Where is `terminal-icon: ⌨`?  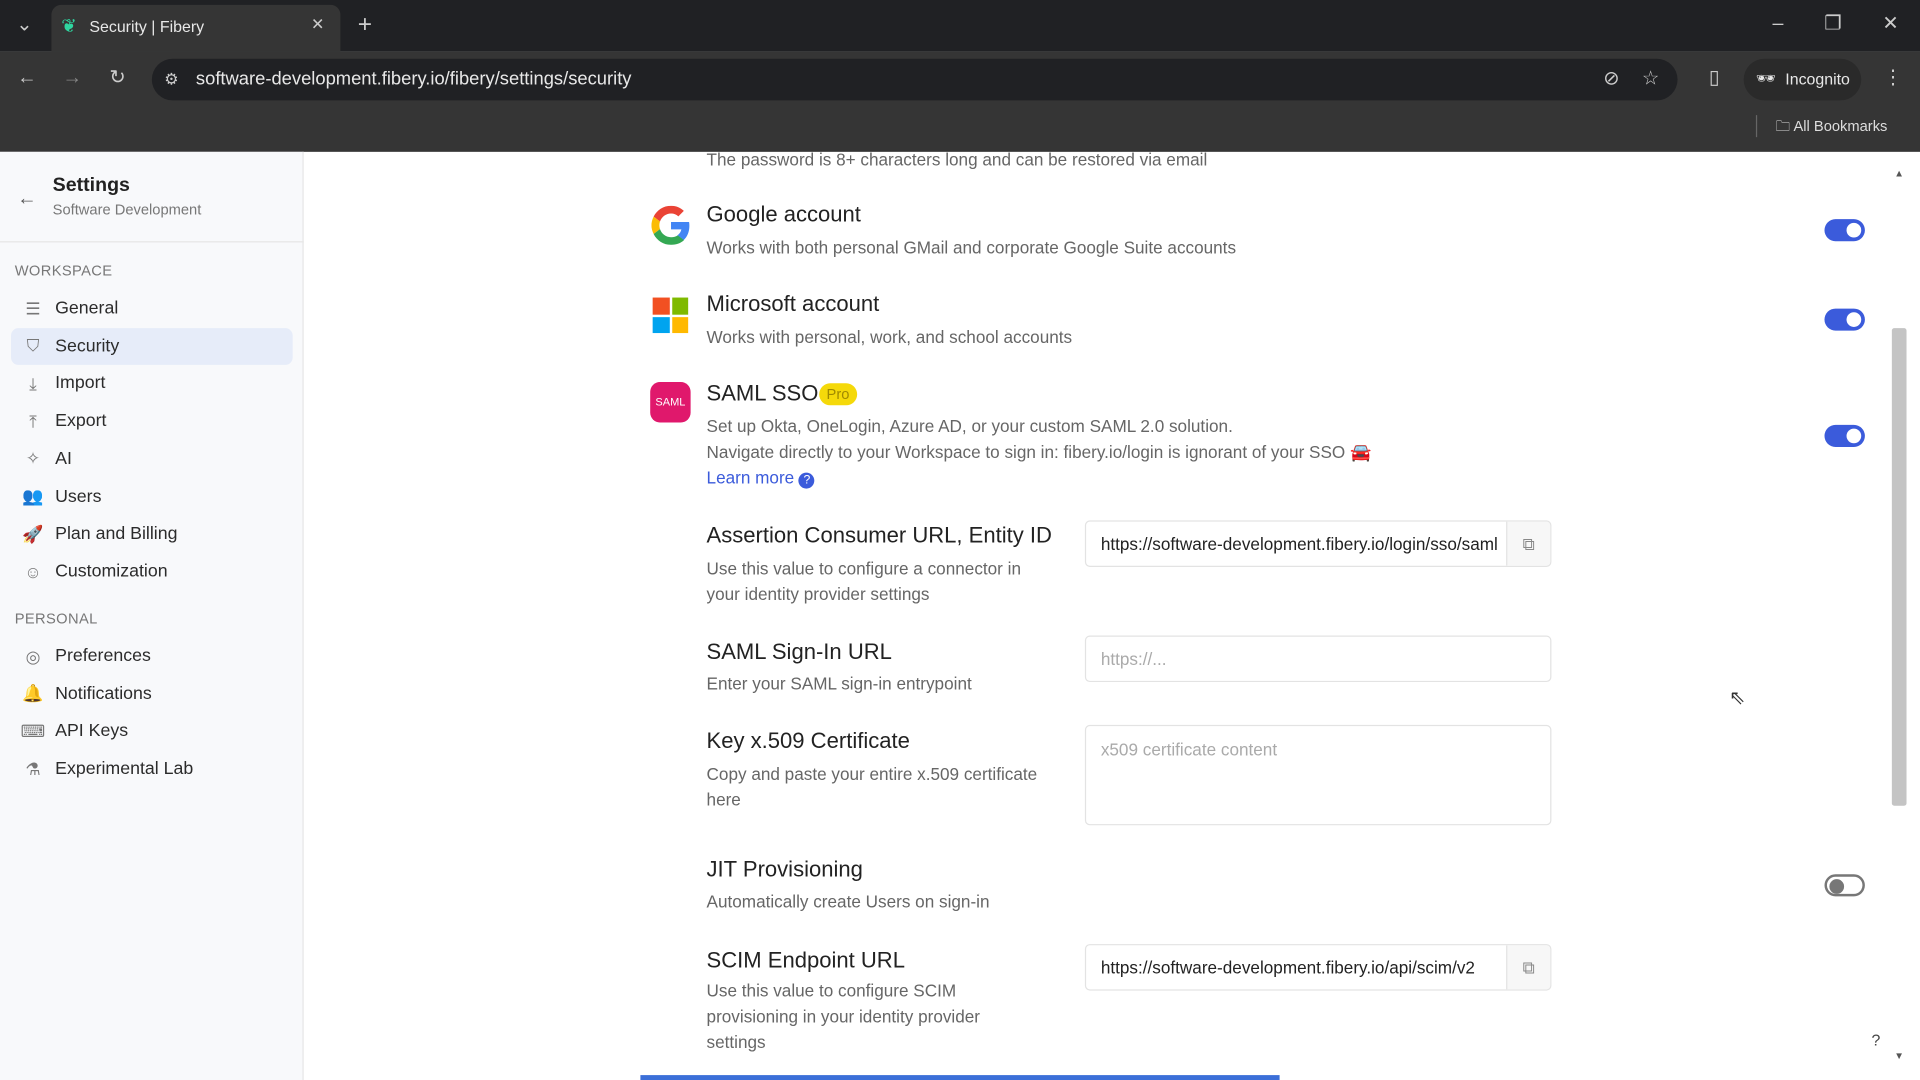 terminal-icon: ⌨ is located at coordinates (33, 731).